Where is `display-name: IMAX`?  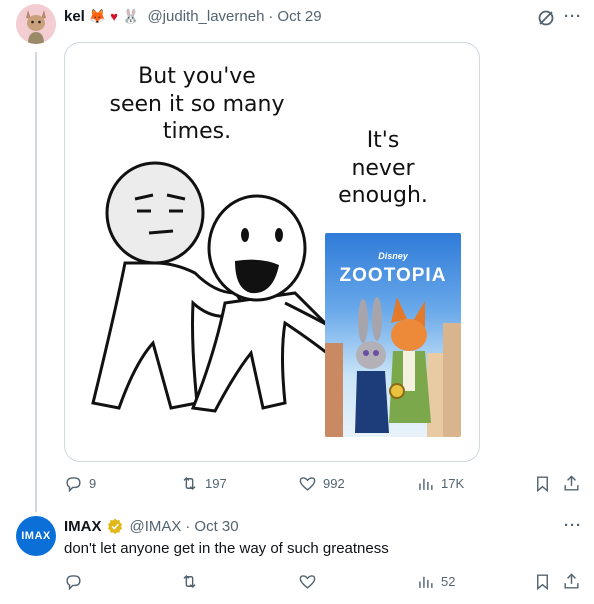
display-name: IMAX is located at coordinates (83, 526).